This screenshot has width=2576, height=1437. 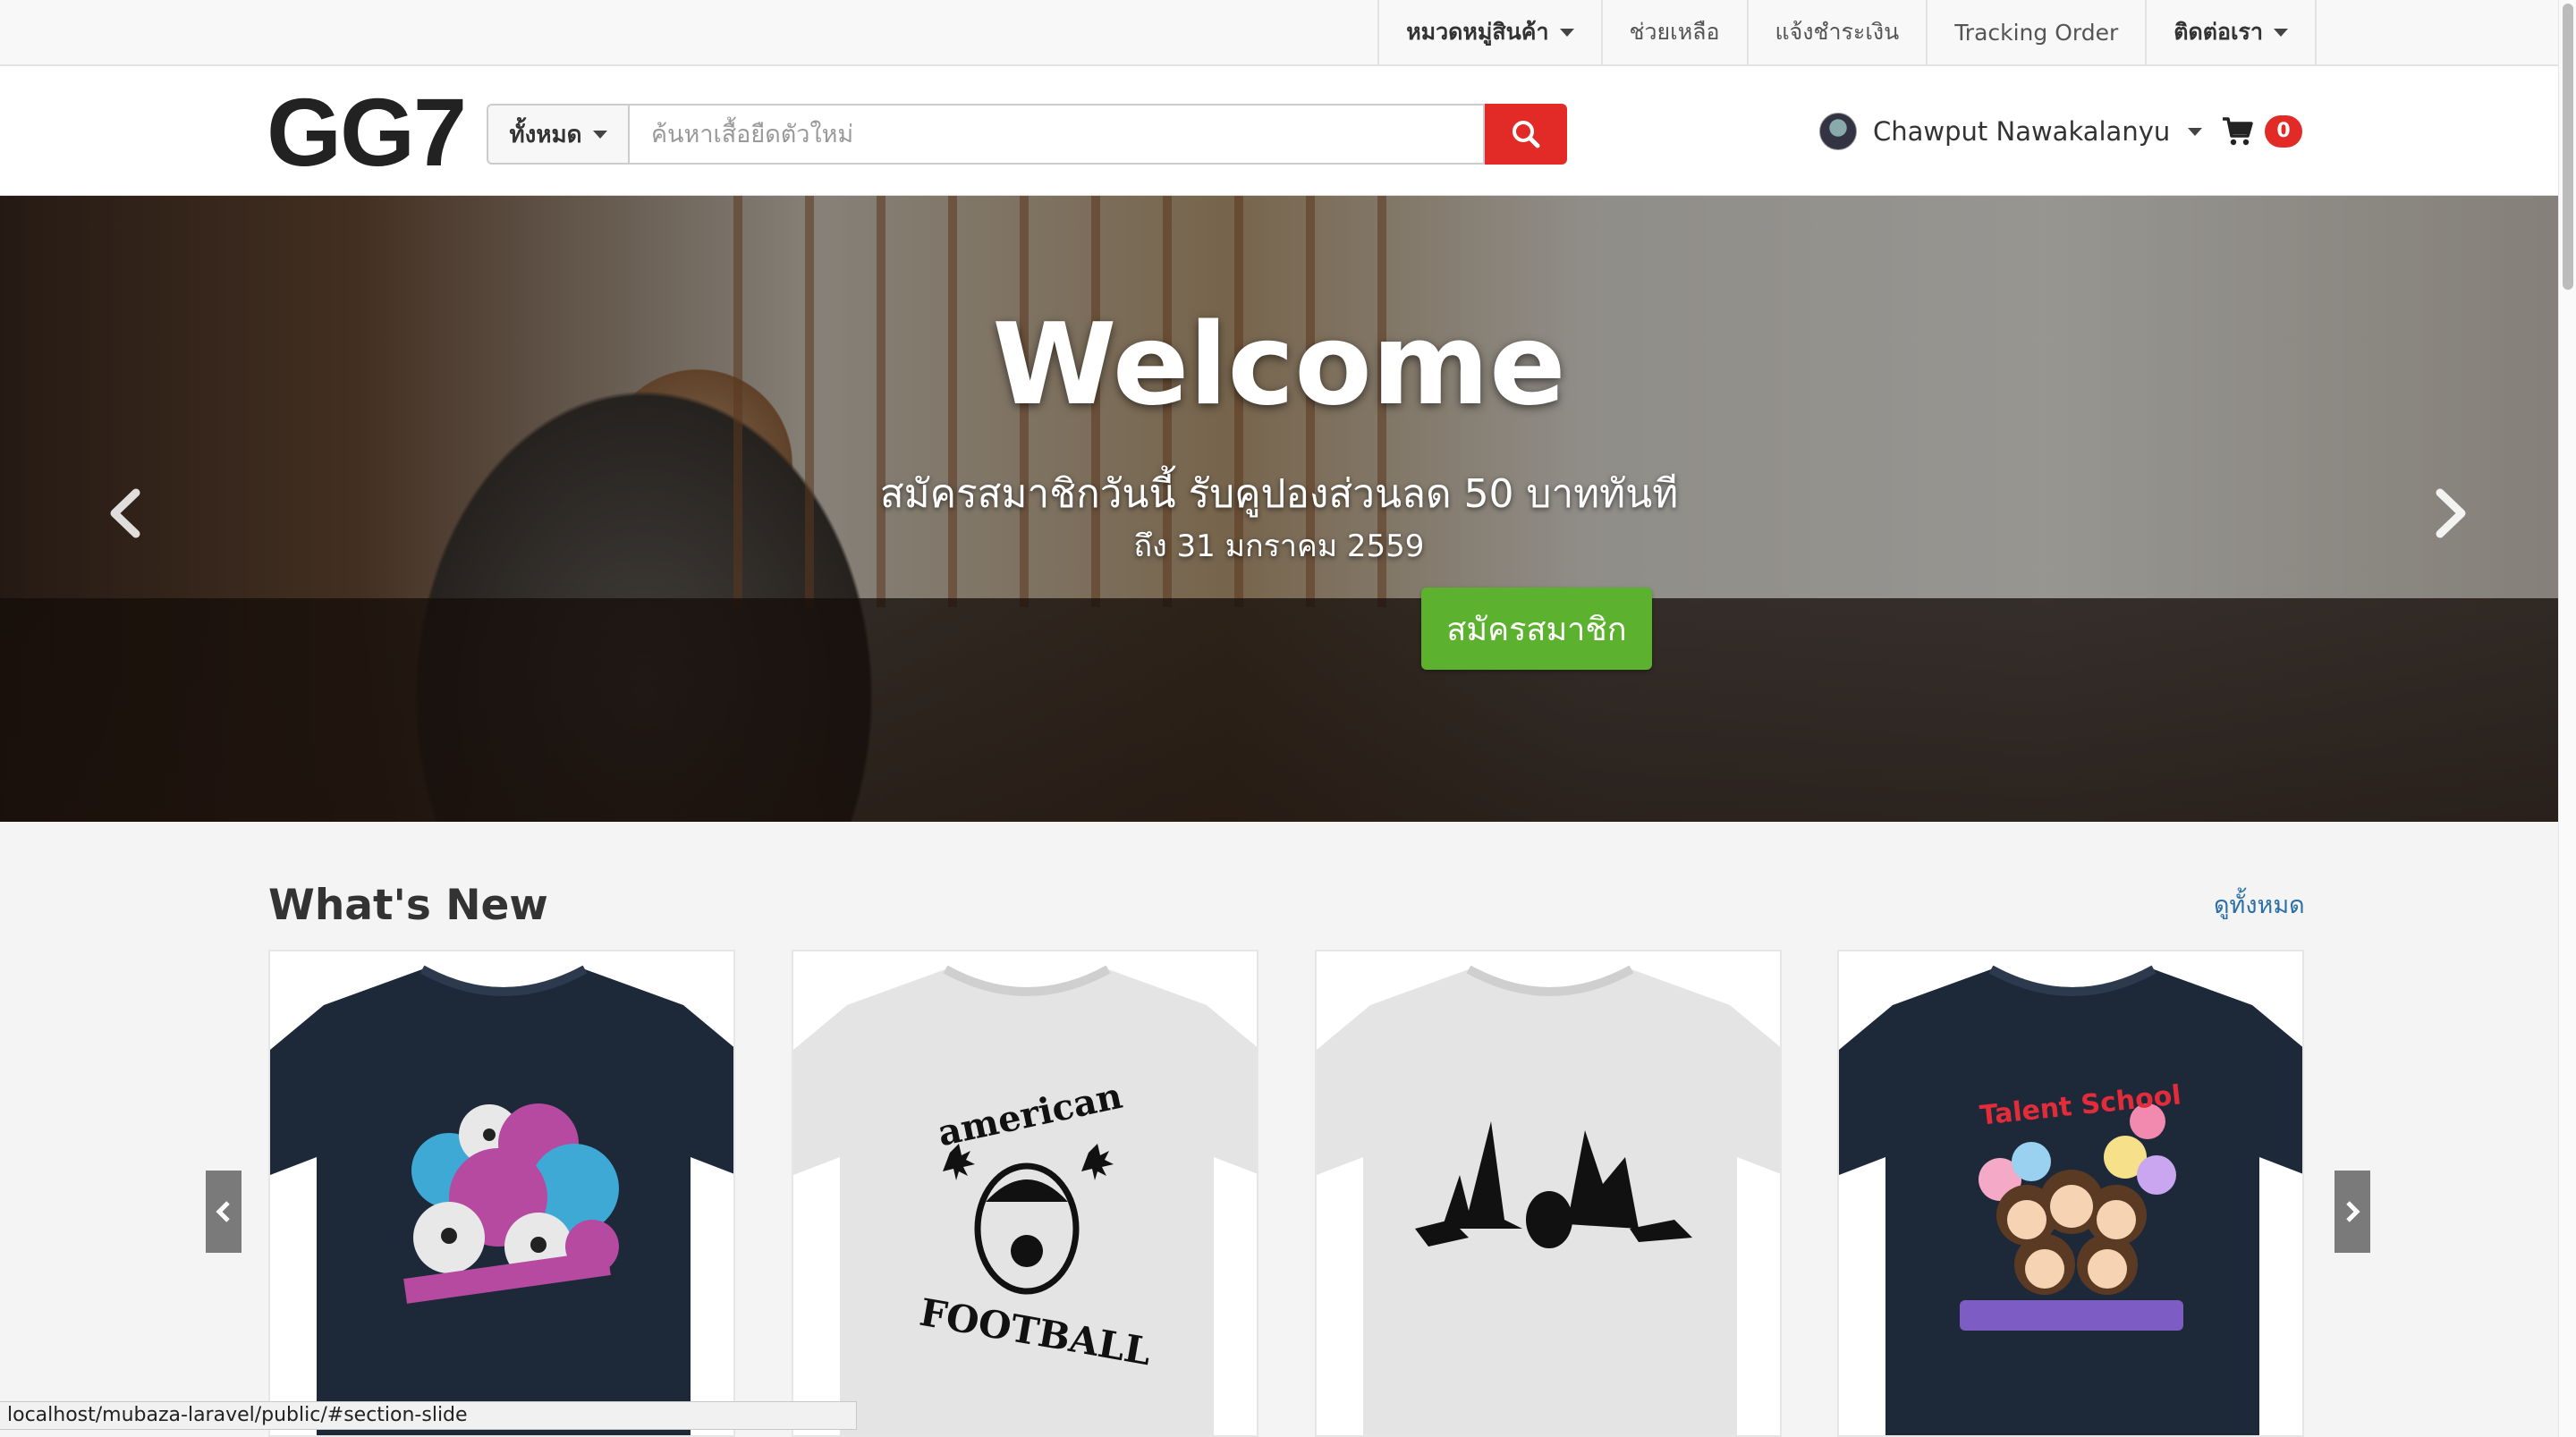 What do you see at coordinates (2567, 719) in the screenshot?
I see `page-scrollbar` at bounding box center [2567, 719].